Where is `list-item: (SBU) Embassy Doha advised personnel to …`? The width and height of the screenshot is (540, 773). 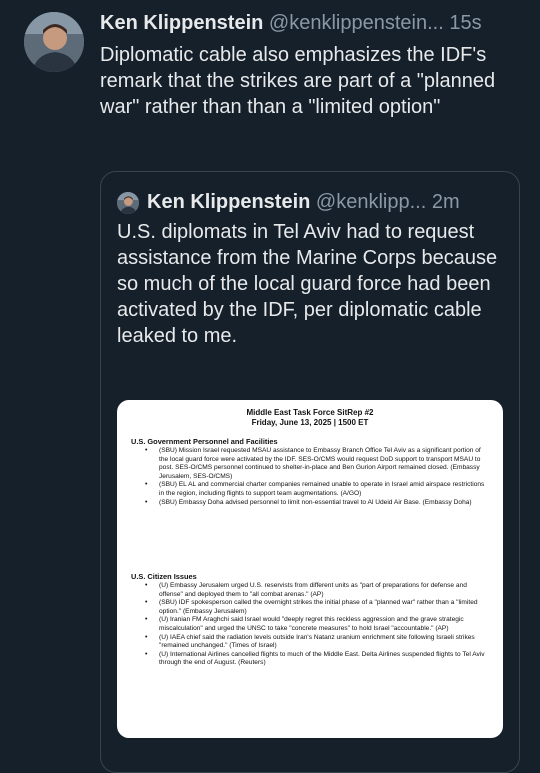 list-item: (SBU) Embassy Doha advised personnel to … is located at coordinates (311, 503).